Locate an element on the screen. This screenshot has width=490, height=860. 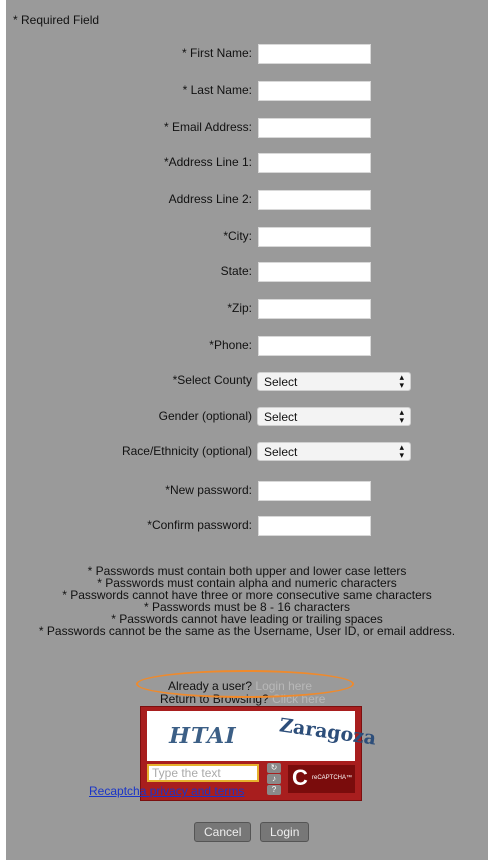
address-line1-input is located at coordinates (314, 163).